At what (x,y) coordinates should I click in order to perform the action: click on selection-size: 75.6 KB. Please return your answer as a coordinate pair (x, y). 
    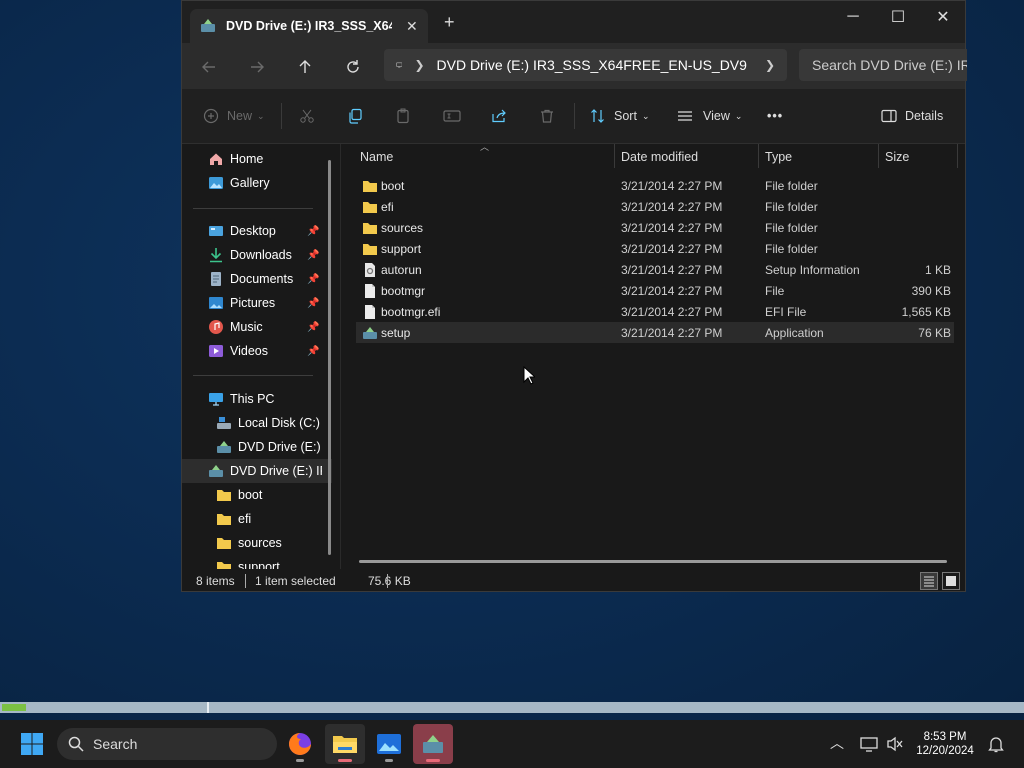
    Looking at the image, I should click on (389, 581).